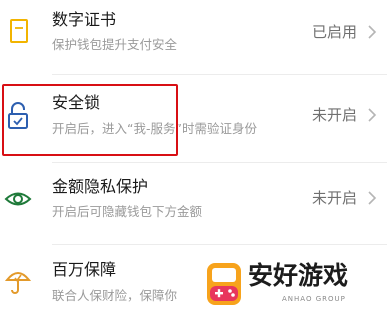 The image size is (387, 312). I want to click on setting-subtitle: 开启后，进入“我-服务”时需验证身份, so click(154, 128).